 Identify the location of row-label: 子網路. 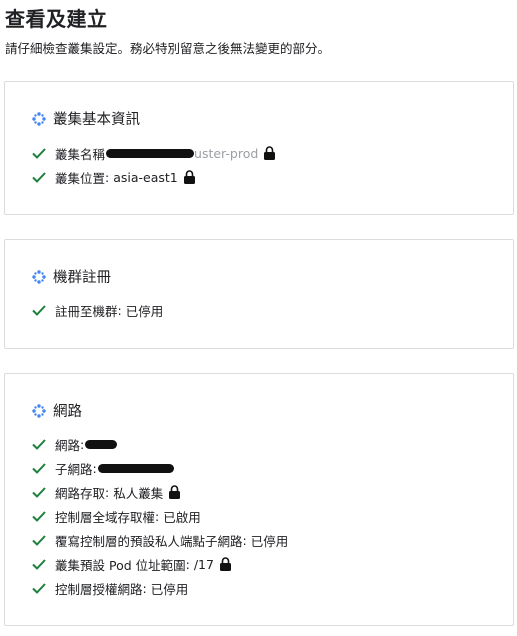
(74, 469).